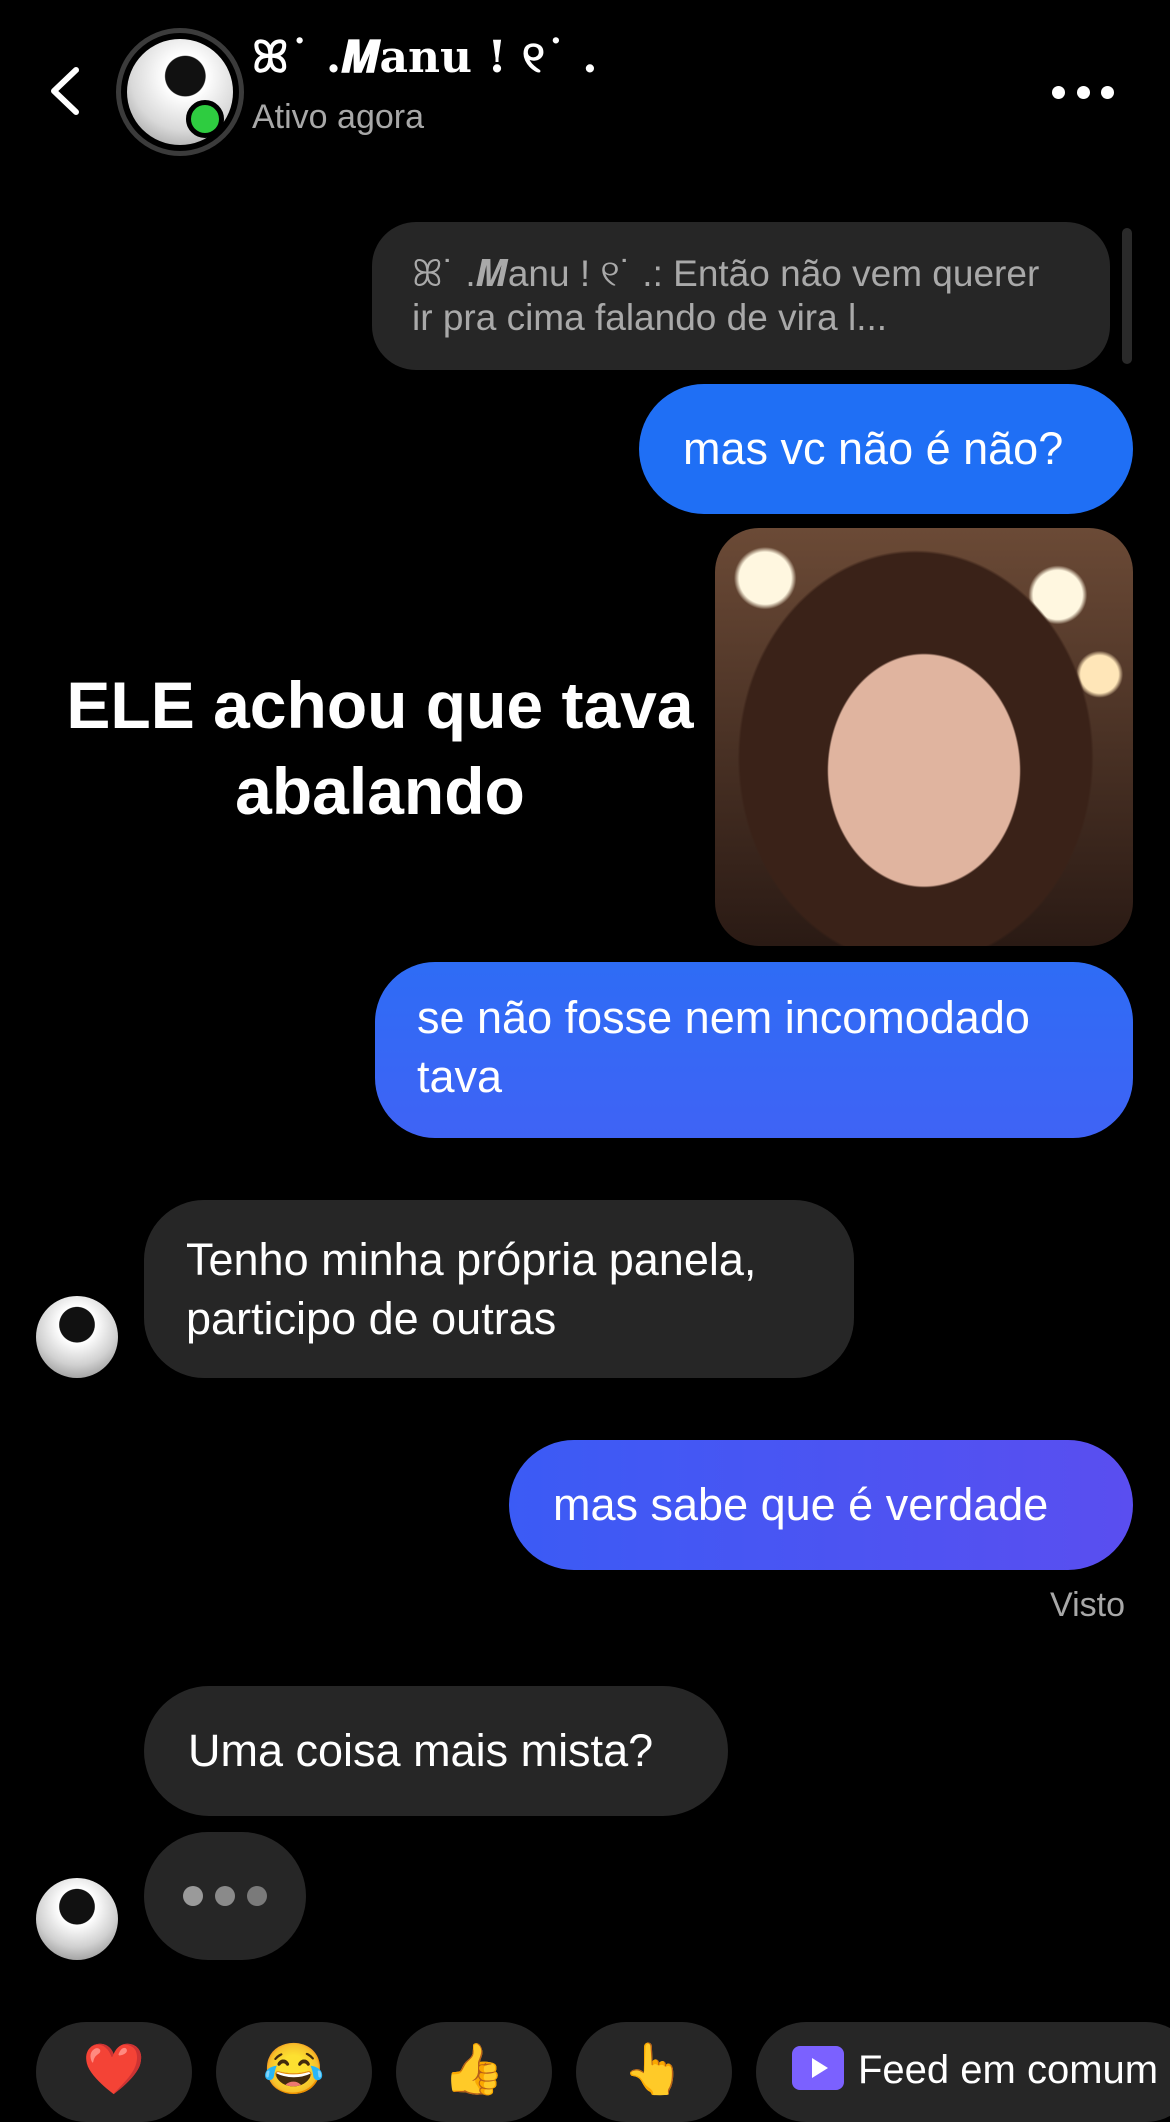 Image resolution: width=1170 pixels, height=2122 pixels. I want to click on pointing-up-icon: 👆, so click(654, 2069).